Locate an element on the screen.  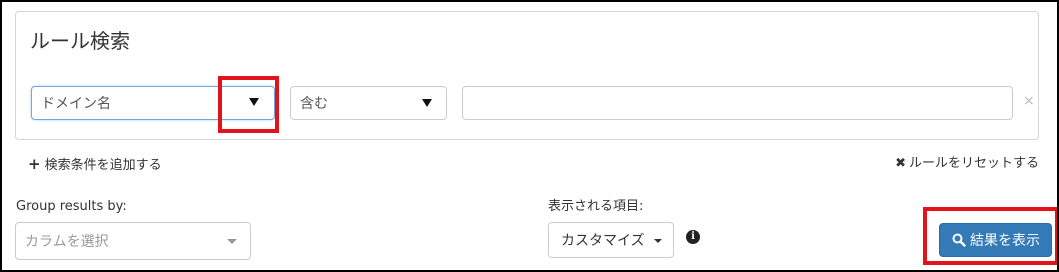
info-icon: i is located at coordinates (693, 237).